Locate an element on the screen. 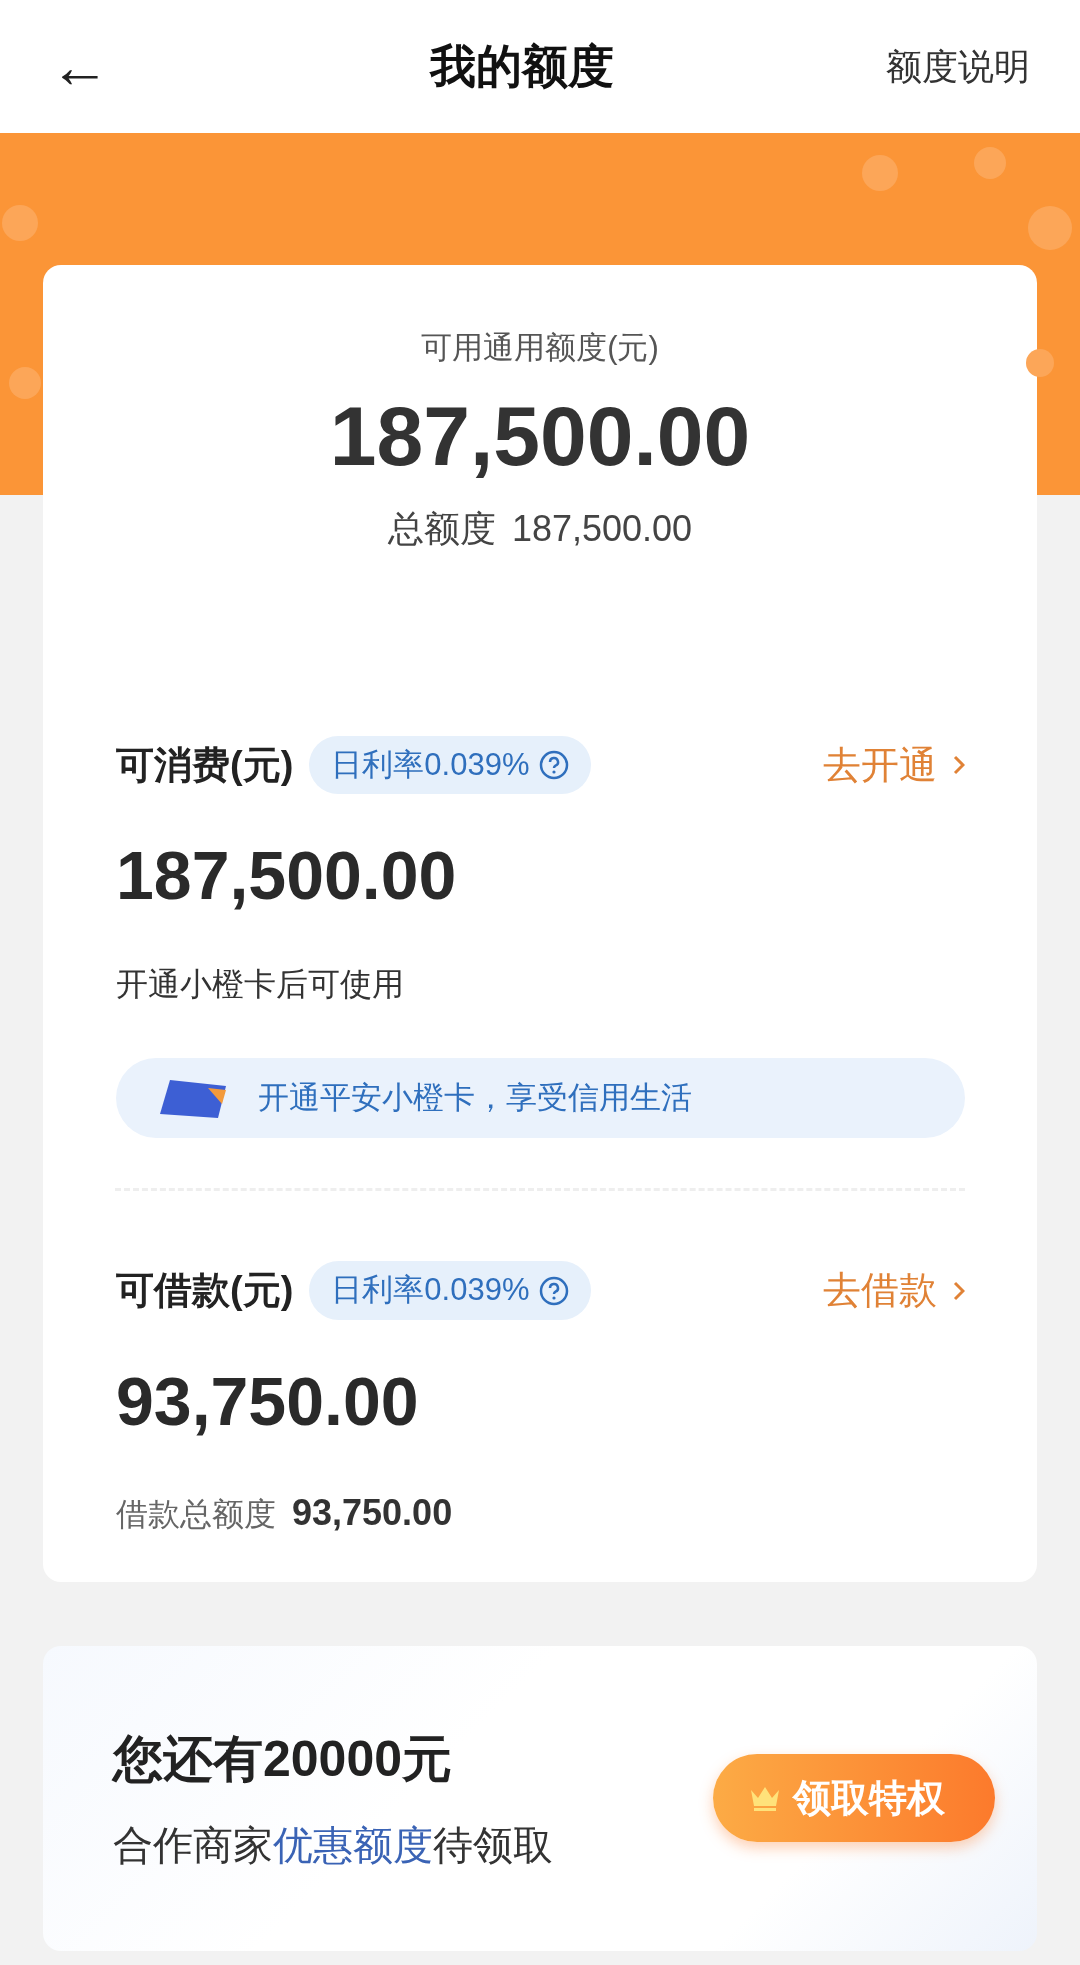  page-title: 我的额度 is located at coordinates (522, 66).